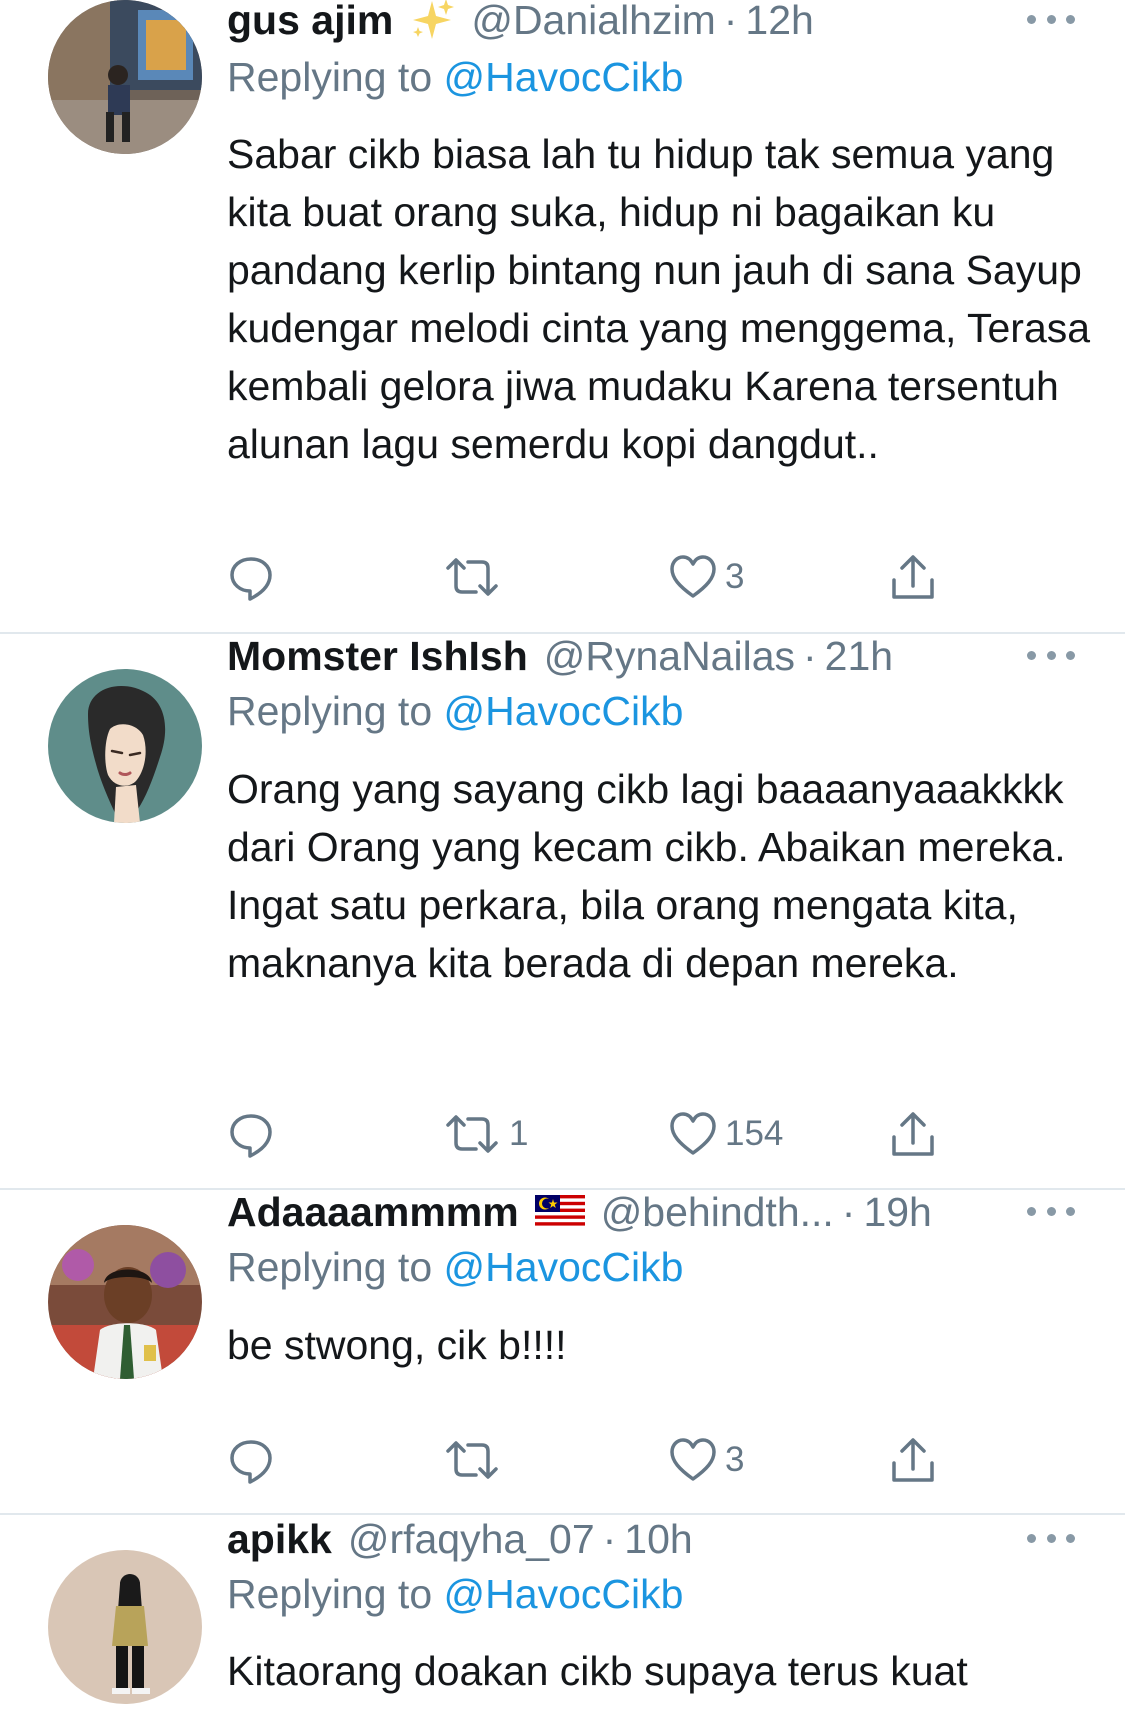 The height and width of the screenshot is (1735, 1125). What do you see at coordinates (754, 1133) in the screenshot?
I see `like-count: 154` at bounding box center [754, 1133].